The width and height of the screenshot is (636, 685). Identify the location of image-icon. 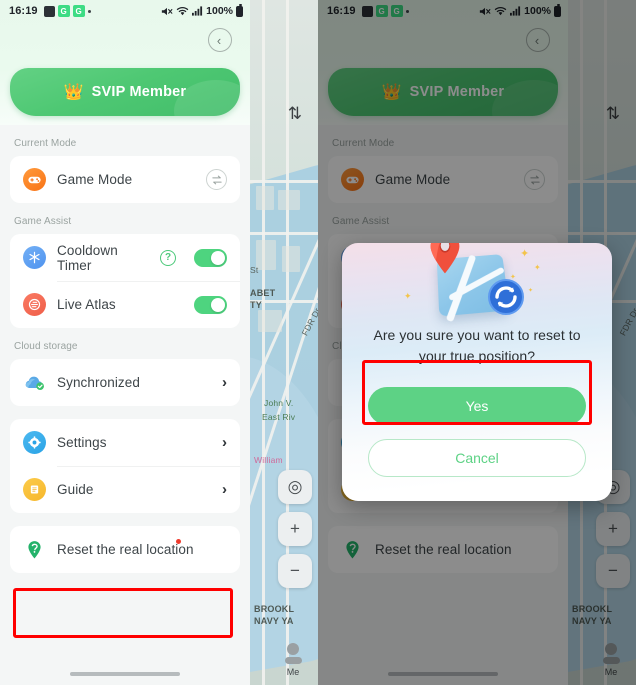
(49, 11).